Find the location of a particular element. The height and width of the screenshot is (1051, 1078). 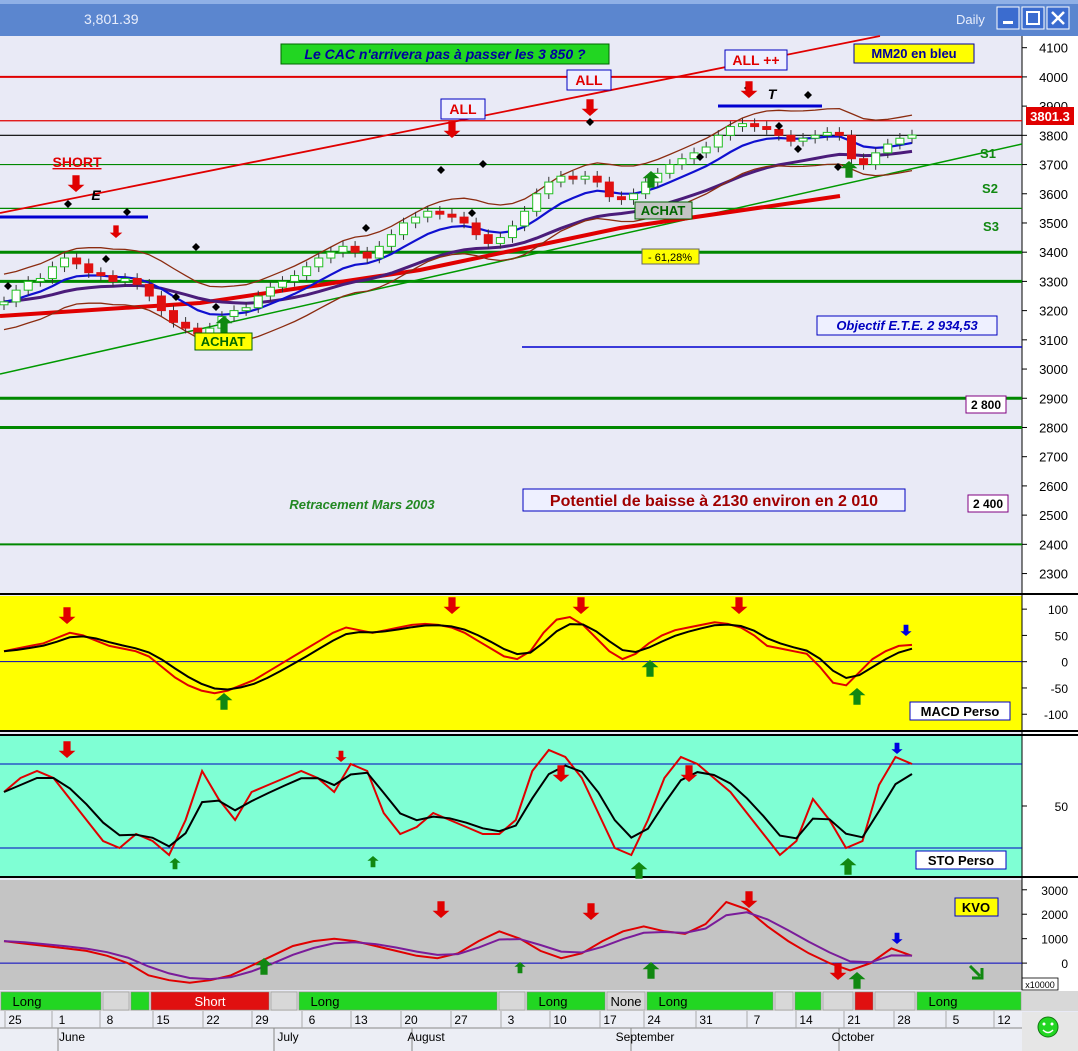

objectif-label: Objectif E.T.E. 2 934,53 is located at coordinates (907, 325).